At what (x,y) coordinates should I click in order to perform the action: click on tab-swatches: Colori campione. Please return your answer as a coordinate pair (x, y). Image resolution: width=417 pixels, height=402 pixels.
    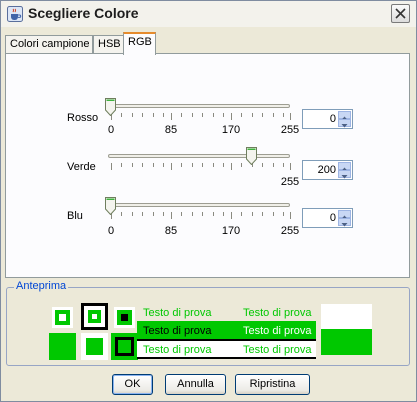
    Looking at the image, I should click on (49, 44).